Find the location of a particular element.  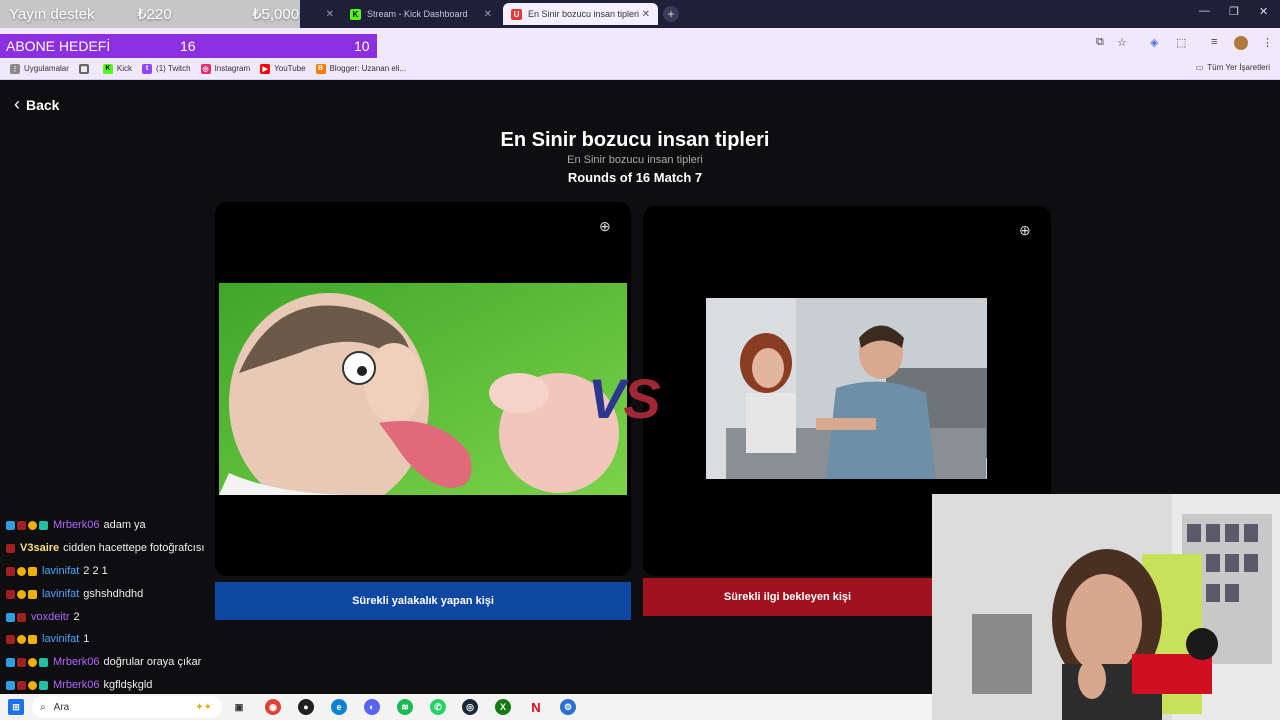

menu-icon: ⋮ is located at coordinates (1267, 42).